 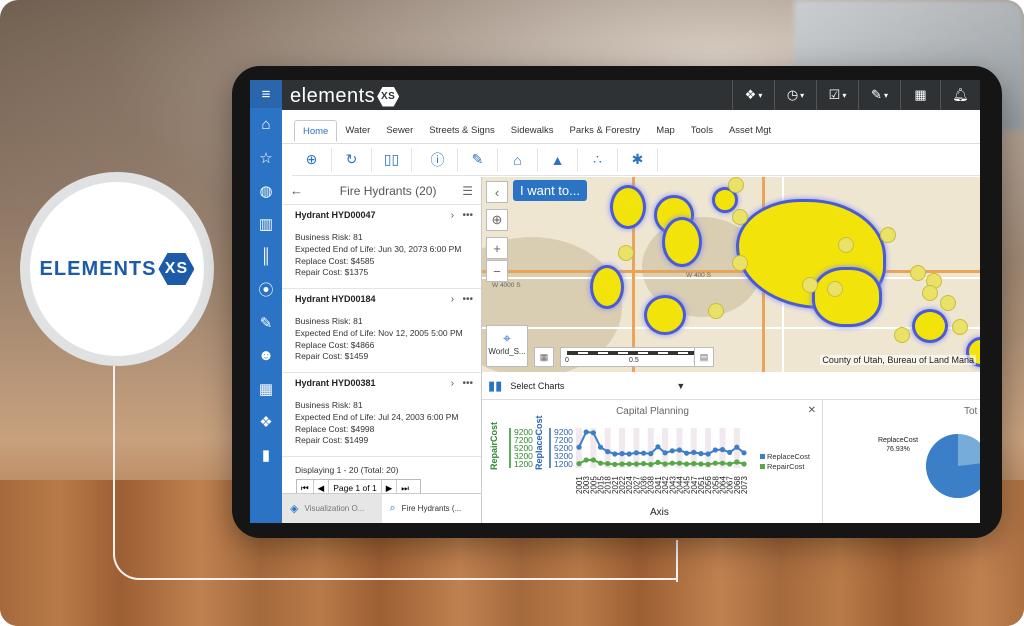 I want to click on plus-icon: +, so click(x=497, y=248).